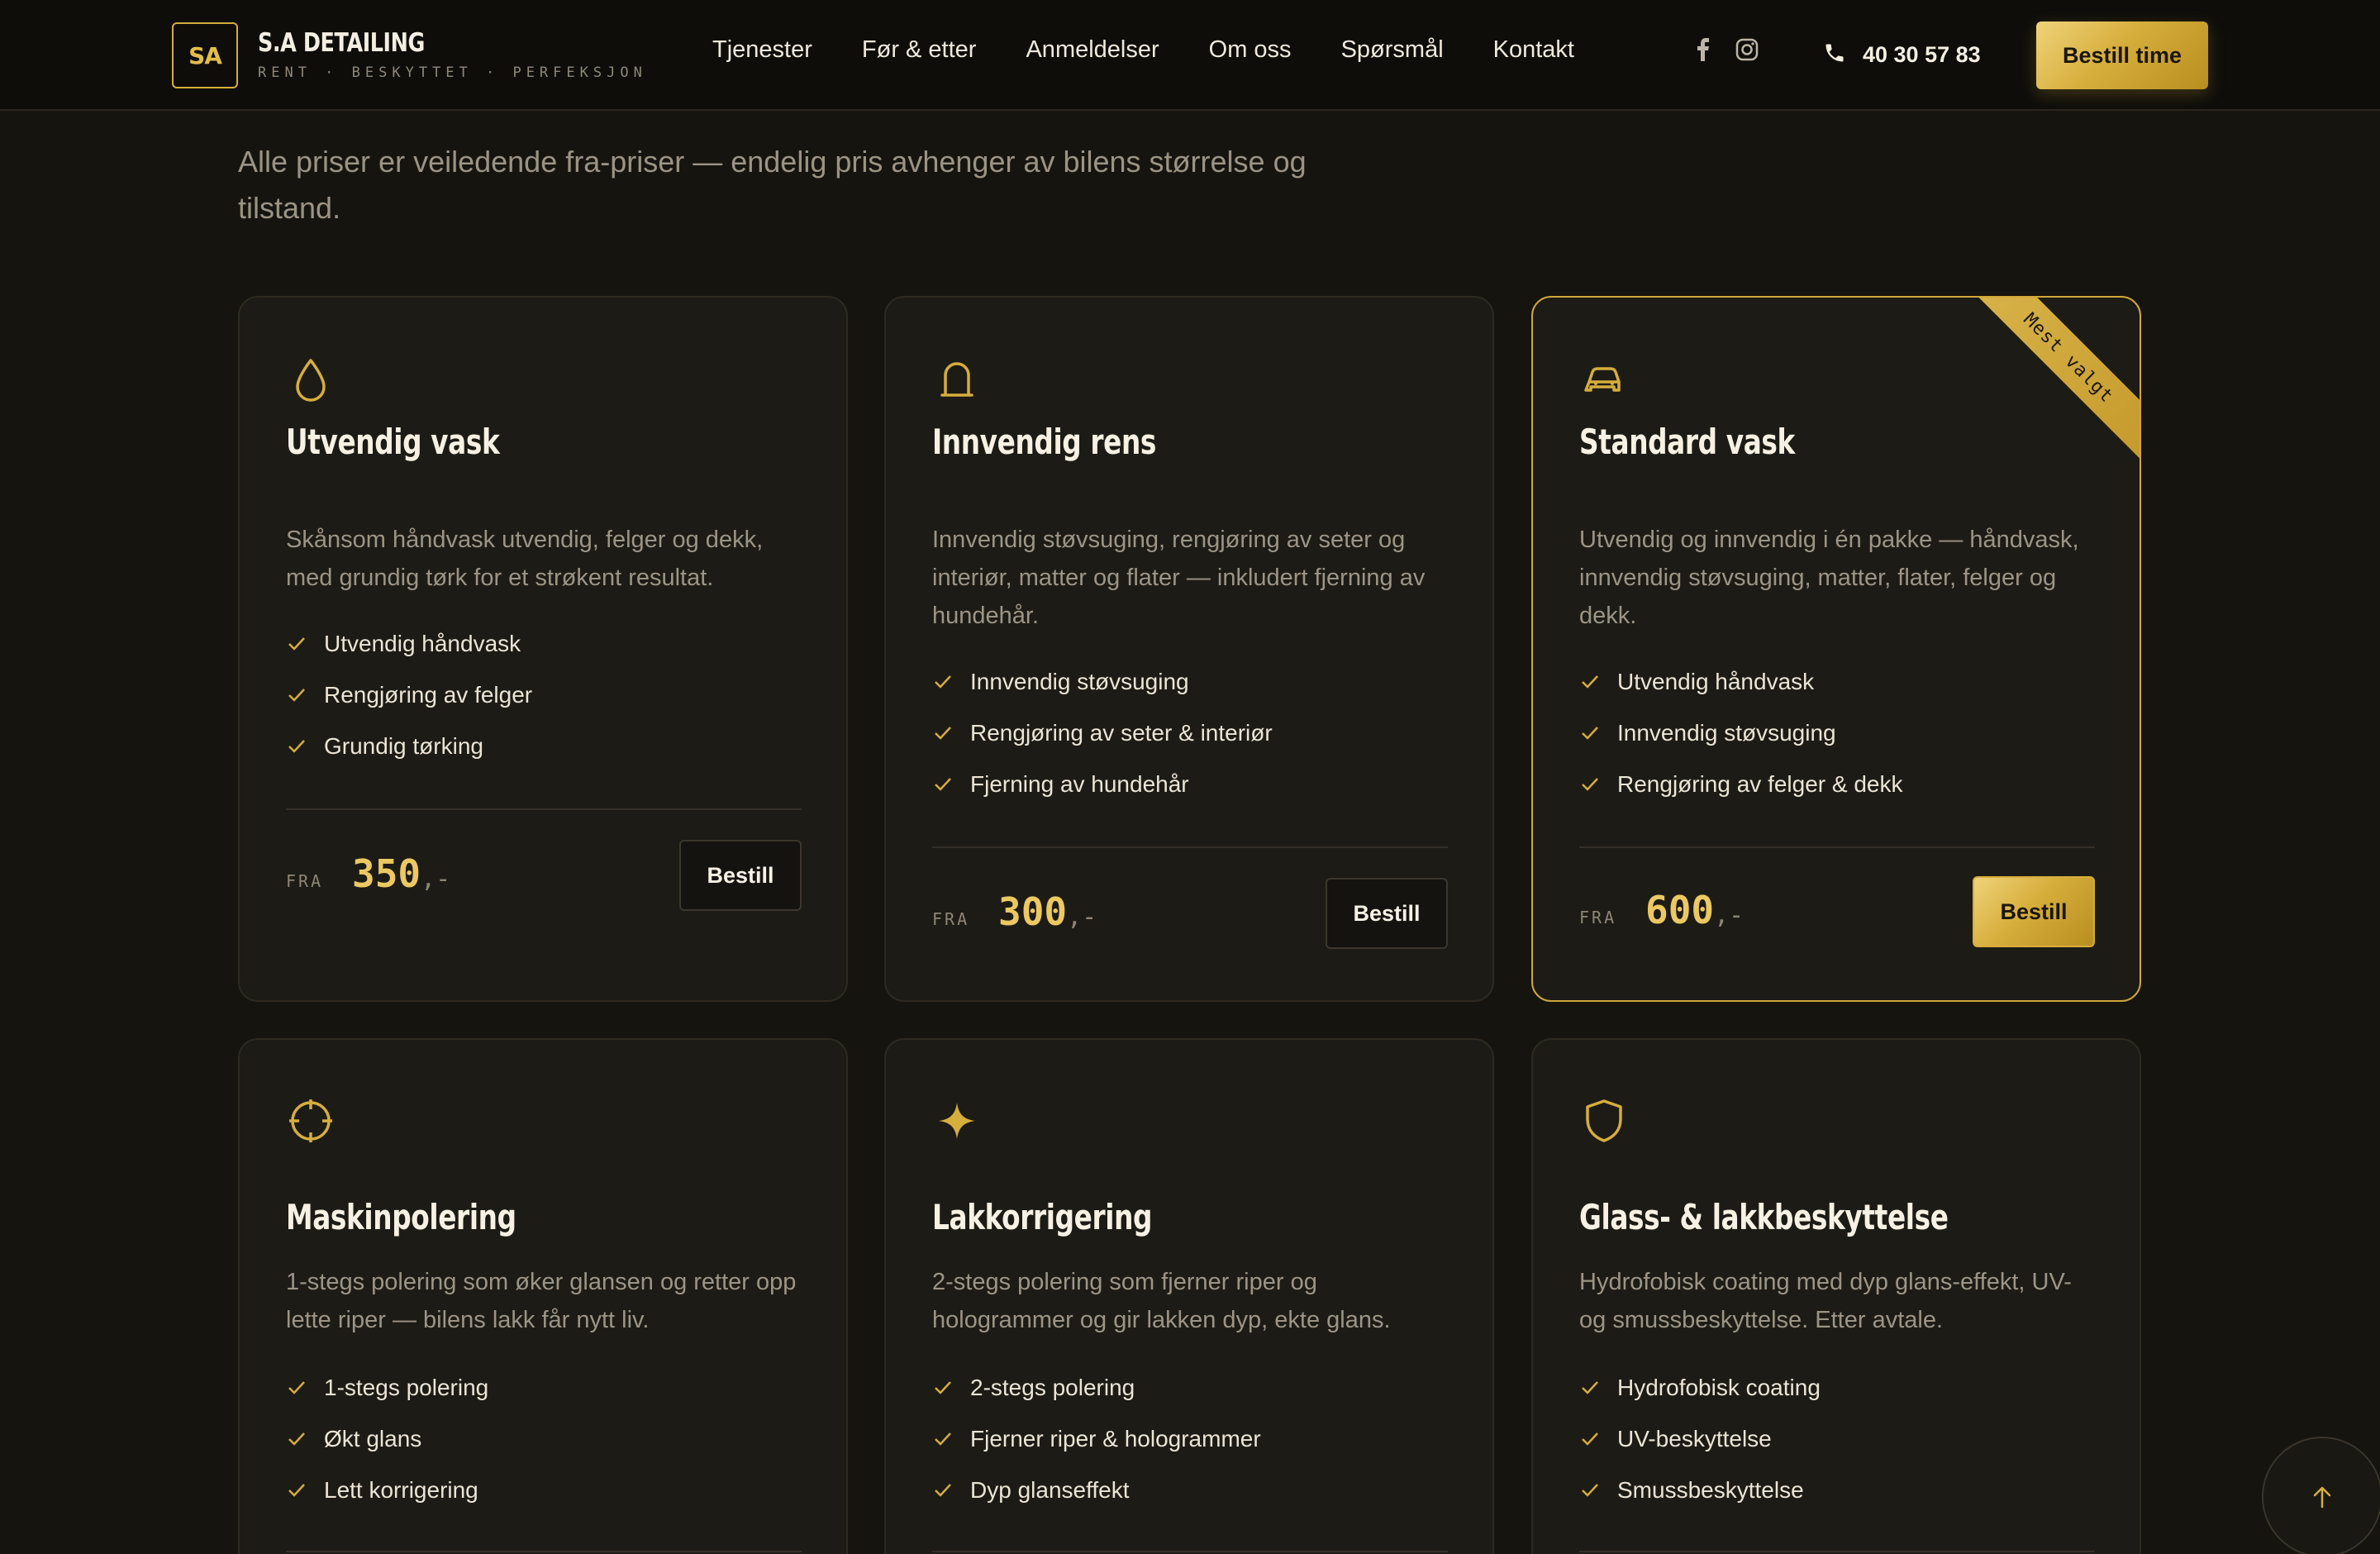  What do you see at coordinates (1680, 910) in the screenshot?
I see `price-value: 600` at bounding box center [1680, 910].